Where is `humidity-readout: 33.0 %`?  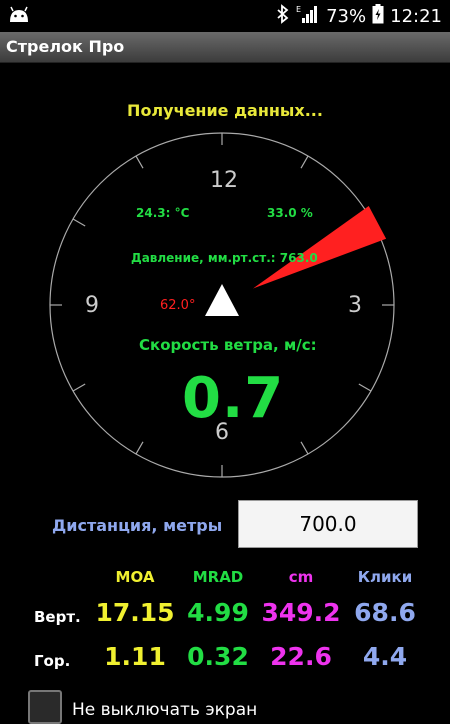
humidity-readout: 33.0 % is located at coordinates (290, 213).